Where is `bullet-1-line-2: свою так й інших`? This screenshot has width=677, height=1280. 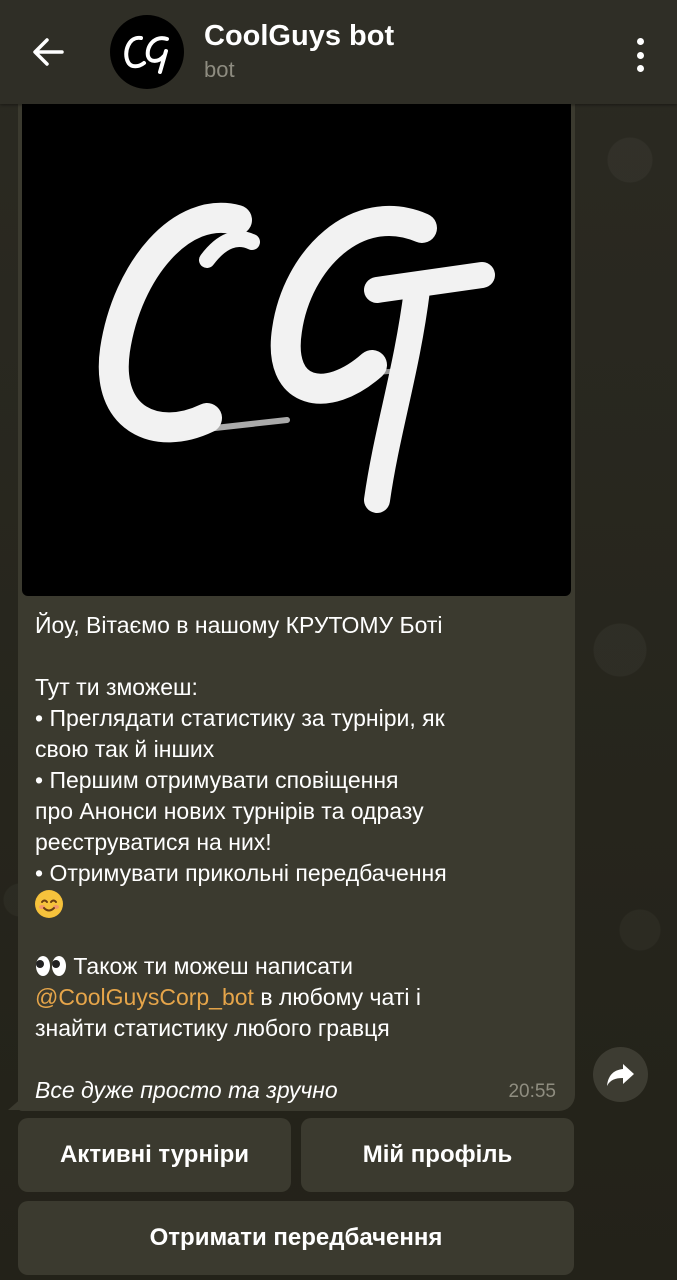
bullet-1-line-2: свою так й інших is located at coordinates (125, 749).